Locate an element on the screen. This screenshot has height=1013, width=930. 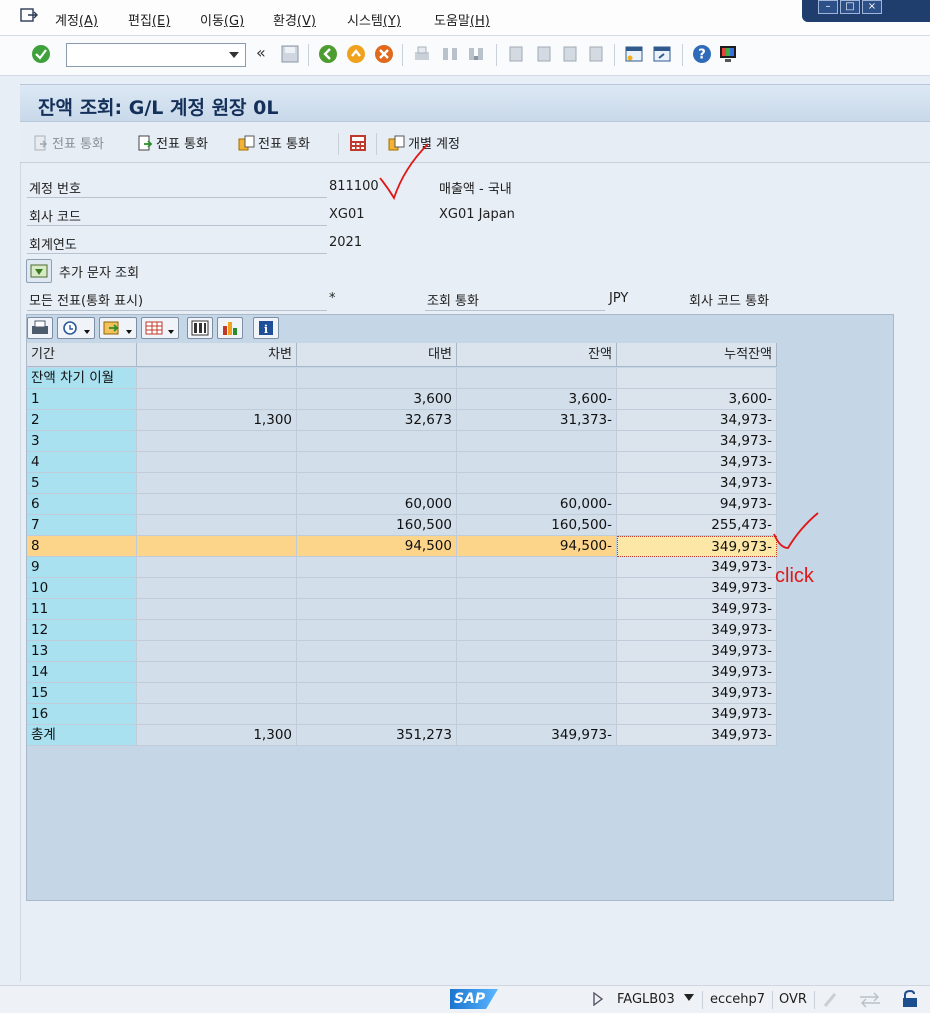
grid-print-button is located at coordinates (40, 328).